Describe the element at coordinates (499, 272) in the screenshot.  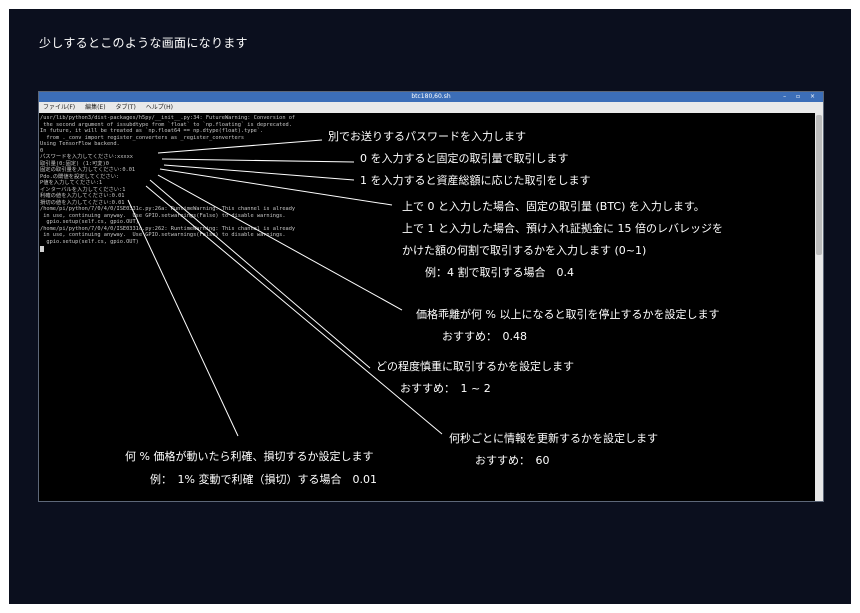
I see `note-btc-example: 例：4 割で取引する場合 0.4` at that location.